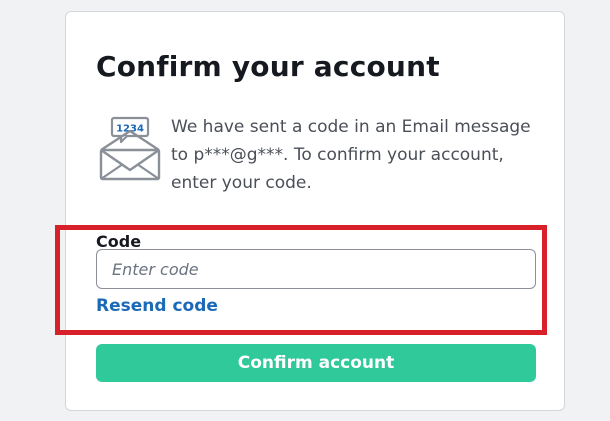  I want to click on envelope-code-icon: 1234, so click(130, 148).